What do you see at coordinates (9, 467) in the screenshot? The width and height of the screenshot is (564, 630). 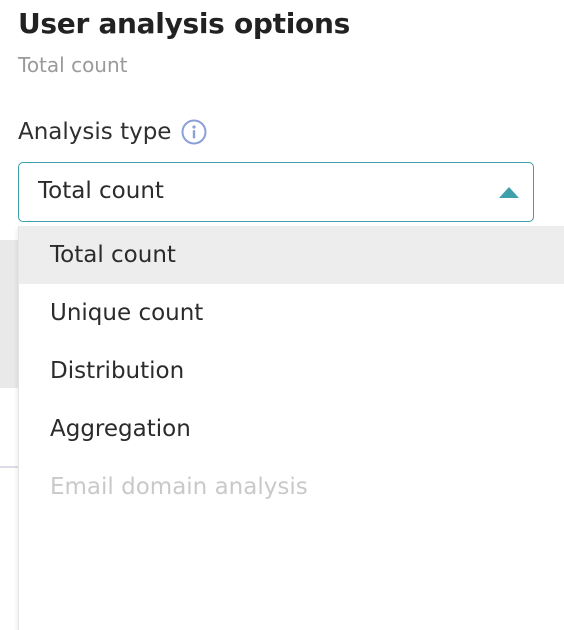 I see `background-divider` at bounding box center [9, 467].